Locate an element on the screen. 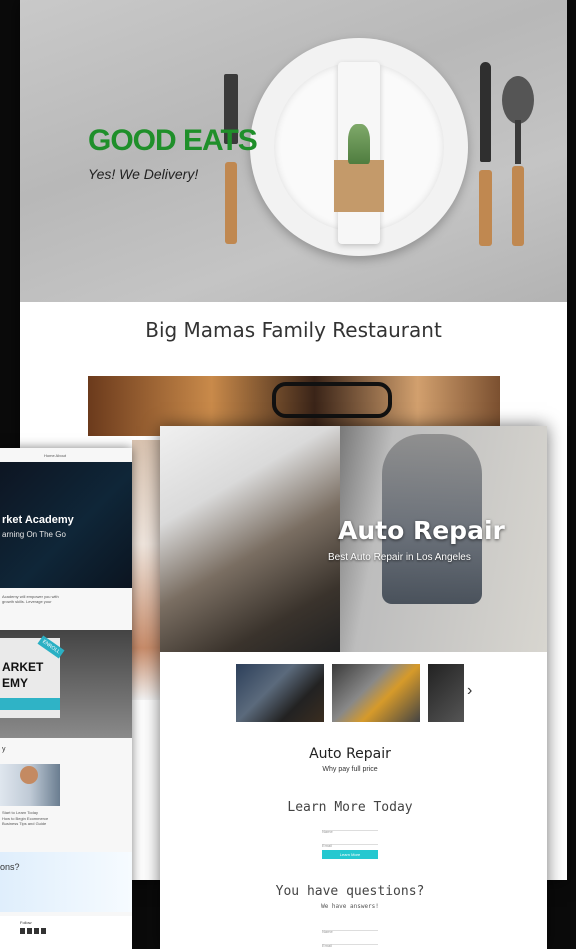  email-input: Email is located at coordinates (350, 841).